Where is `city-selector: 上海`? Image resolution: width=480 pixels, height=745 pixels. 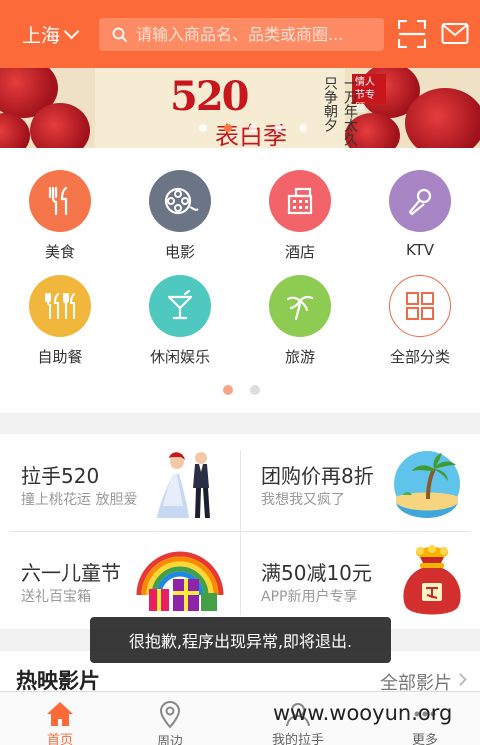 city-selector: 上海 is located at coordinates (46, 34).